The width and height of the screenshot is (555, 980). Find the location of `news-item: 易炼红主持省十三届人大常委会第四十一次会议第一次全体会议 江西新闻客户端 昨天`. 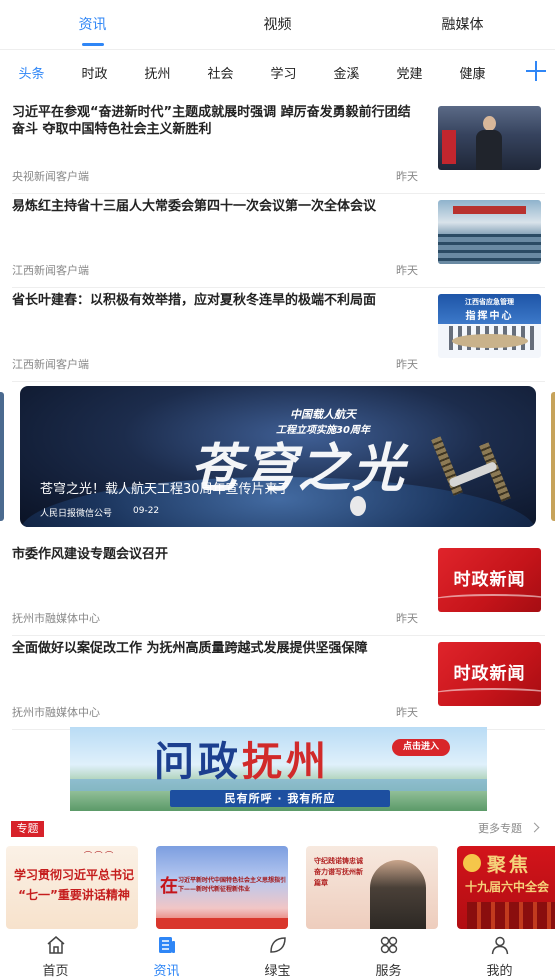

news-item: 易炼红主持省十三届人大常委会第四十一次会议第一次全体会议 江西新闻客户端 昨天 is located at coordinates (278, 241).